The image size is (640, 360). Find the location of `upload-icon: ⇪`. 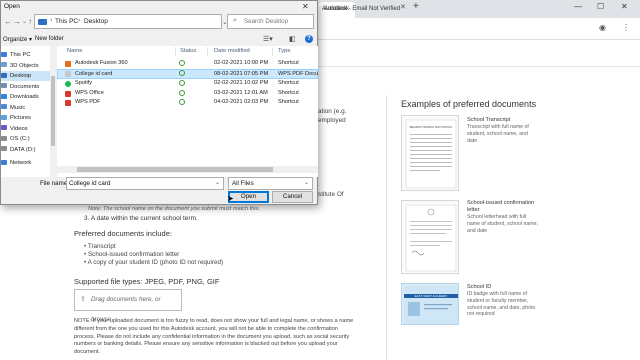

upload-icon: ⇪ is located at coordinates (83, 299).